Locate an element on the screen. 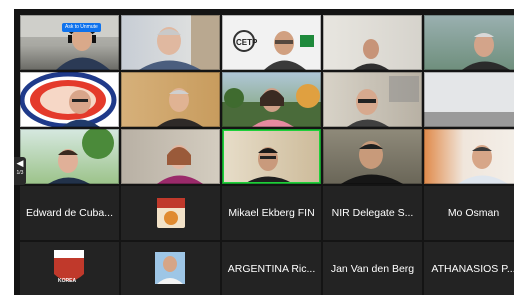 The height and width of the screenshot is (295, 514). name-tile-jan: Jan Van den Berg is located at coordinates (372, 268).